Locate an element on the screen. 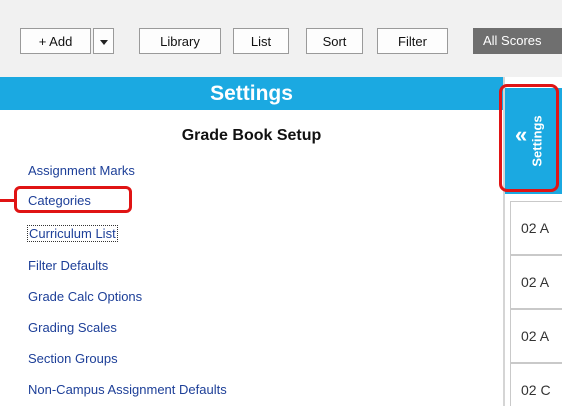  filter-button: Filter is located at coordinates (412, 41).